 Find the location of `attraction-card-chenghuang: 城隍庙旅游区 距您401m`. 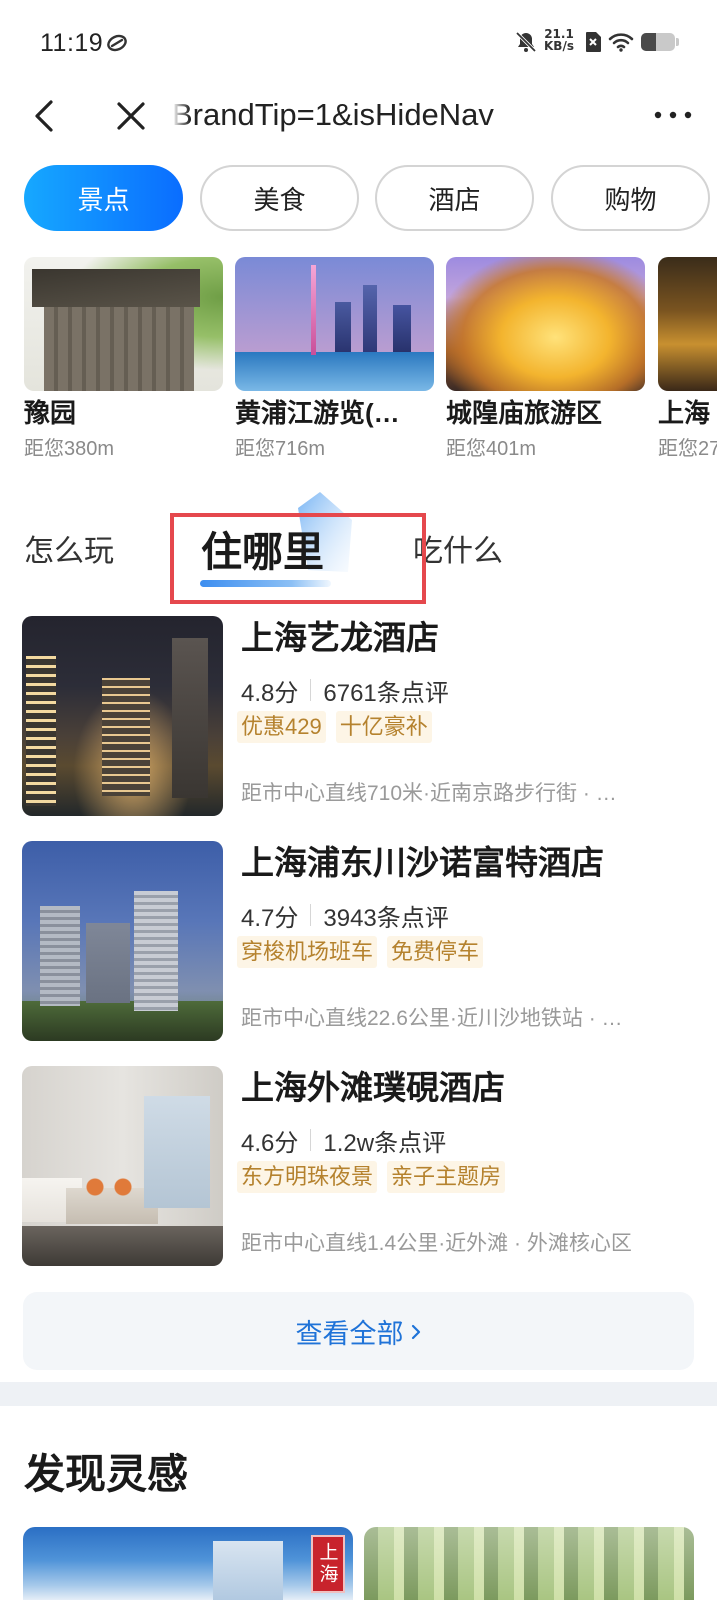

attraction-card-chenghuang: 城隍庙旅游区 距您401m is located at coordinates (545, 359).